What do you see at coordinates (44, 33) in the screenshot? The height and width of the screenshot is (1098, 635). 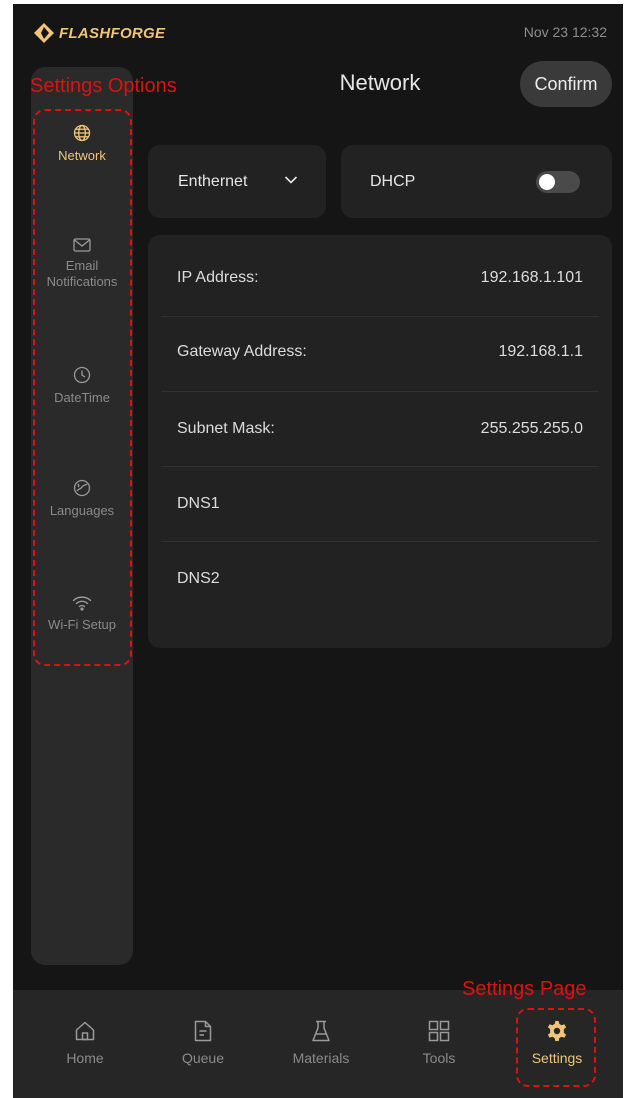 I see `flashforge-logo-icon` at bounding box center [44, 33].